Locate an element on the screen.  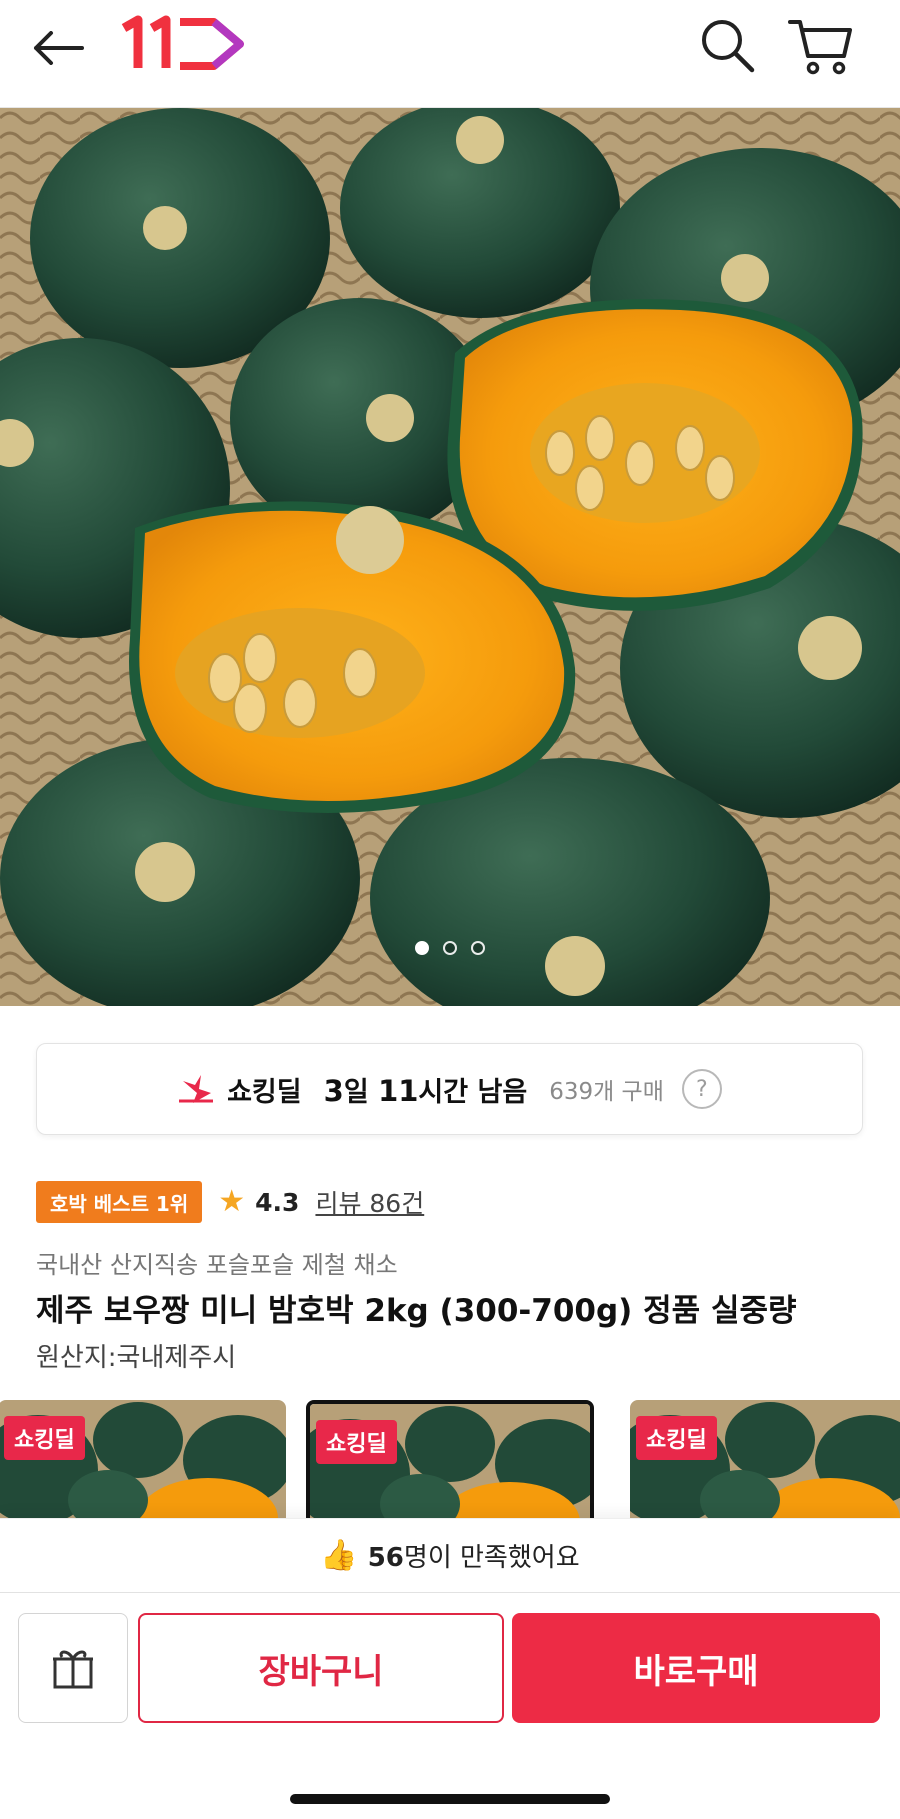
purchase-count: 639개 구매 is located at coordinates (606, 1092).